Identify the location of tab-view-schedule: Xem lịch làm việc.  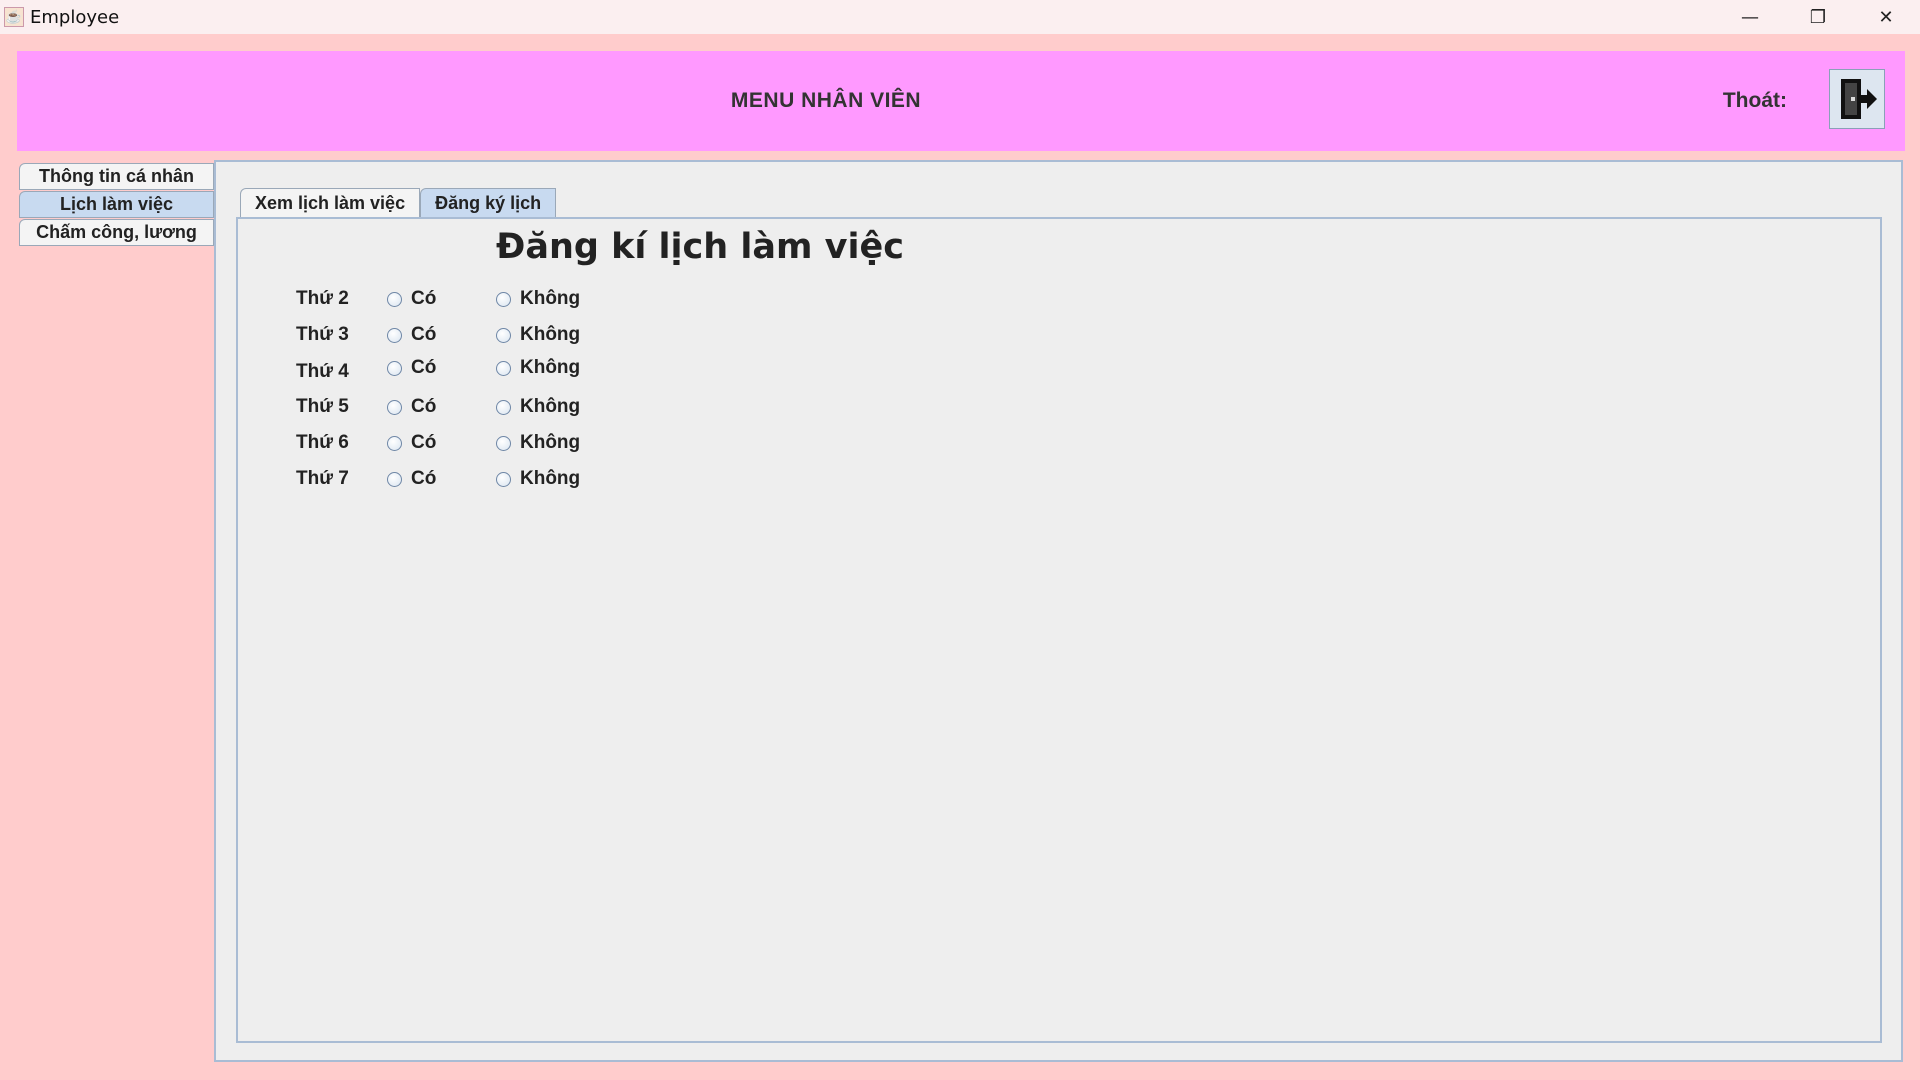
(330, 202).